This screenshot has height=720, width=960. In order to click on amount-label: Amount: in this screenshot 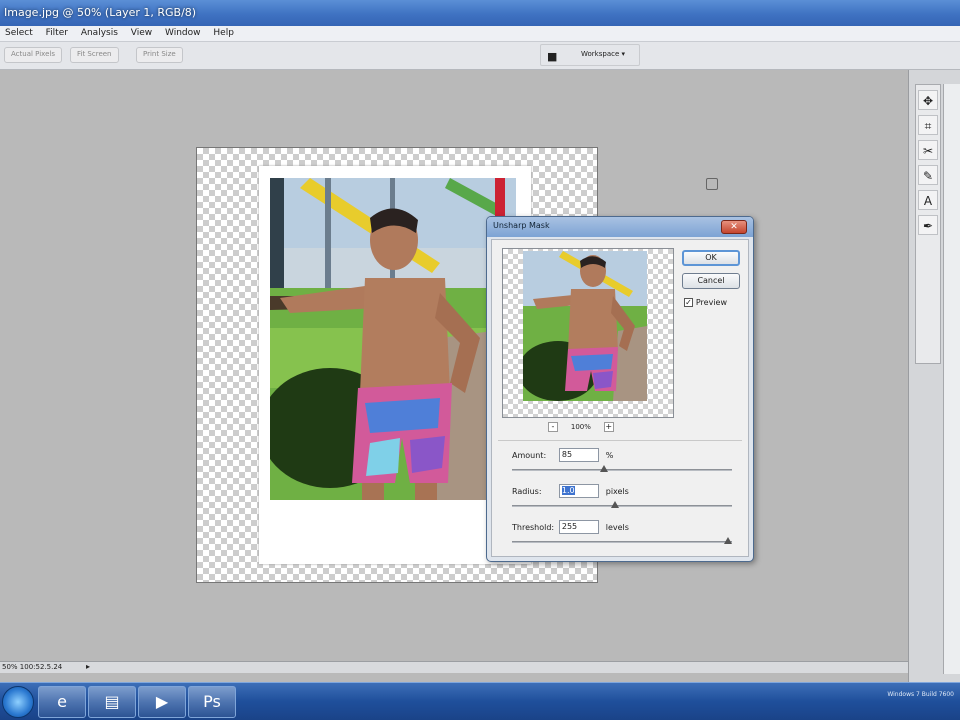, I will do `click(529, 455)`.